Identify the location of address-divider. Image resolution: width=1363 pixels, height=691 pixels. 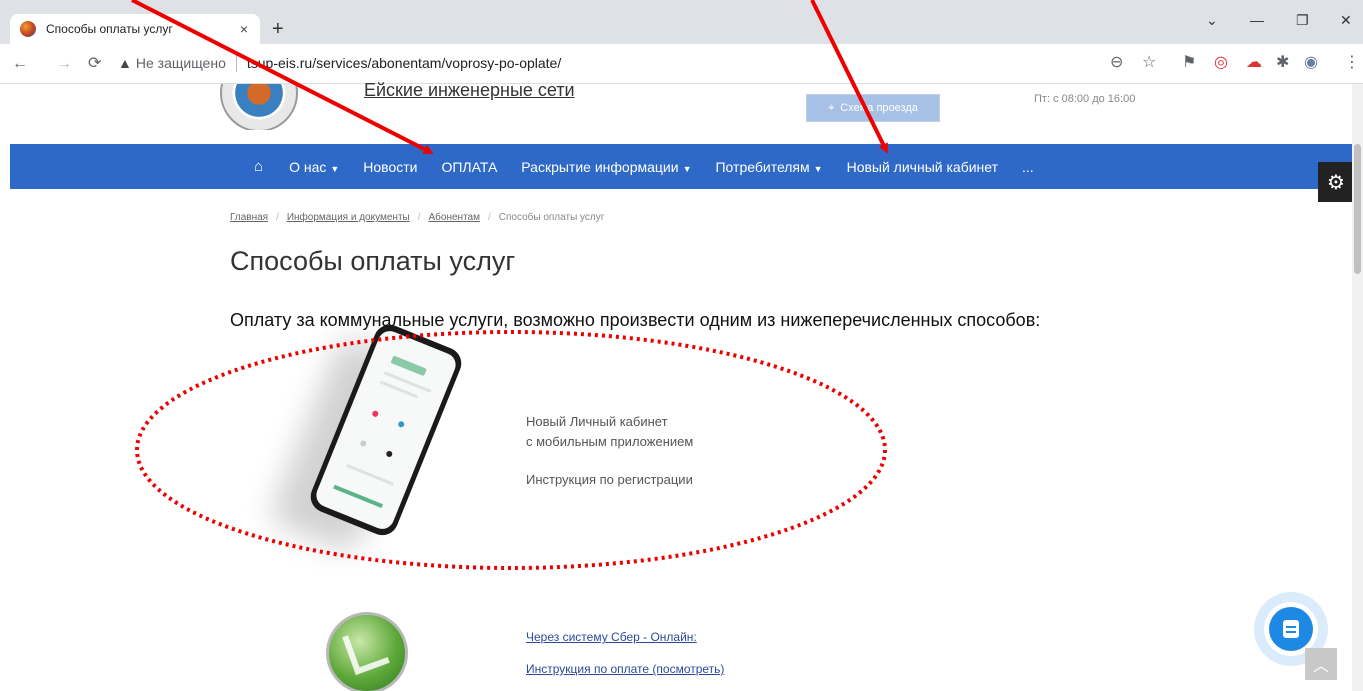
(236, 63).